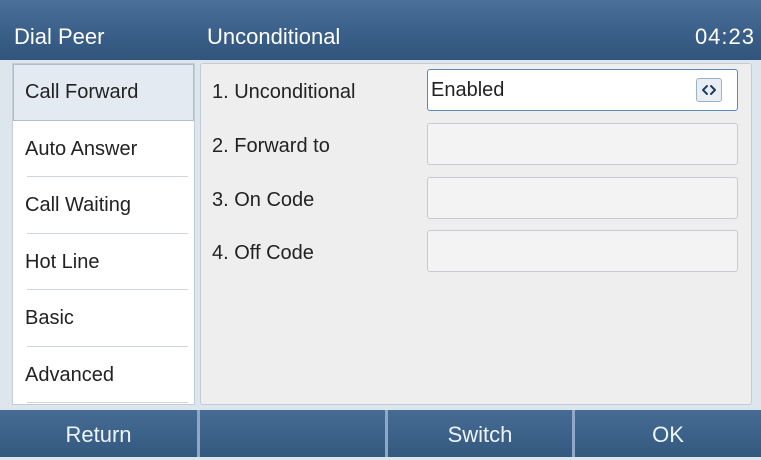 Image resolution: width=761 pixels, height=460 pixels. Describe the element at coordinates (582, 90) in the screenshot. I see `unconditional-select: Enabled` at that location.